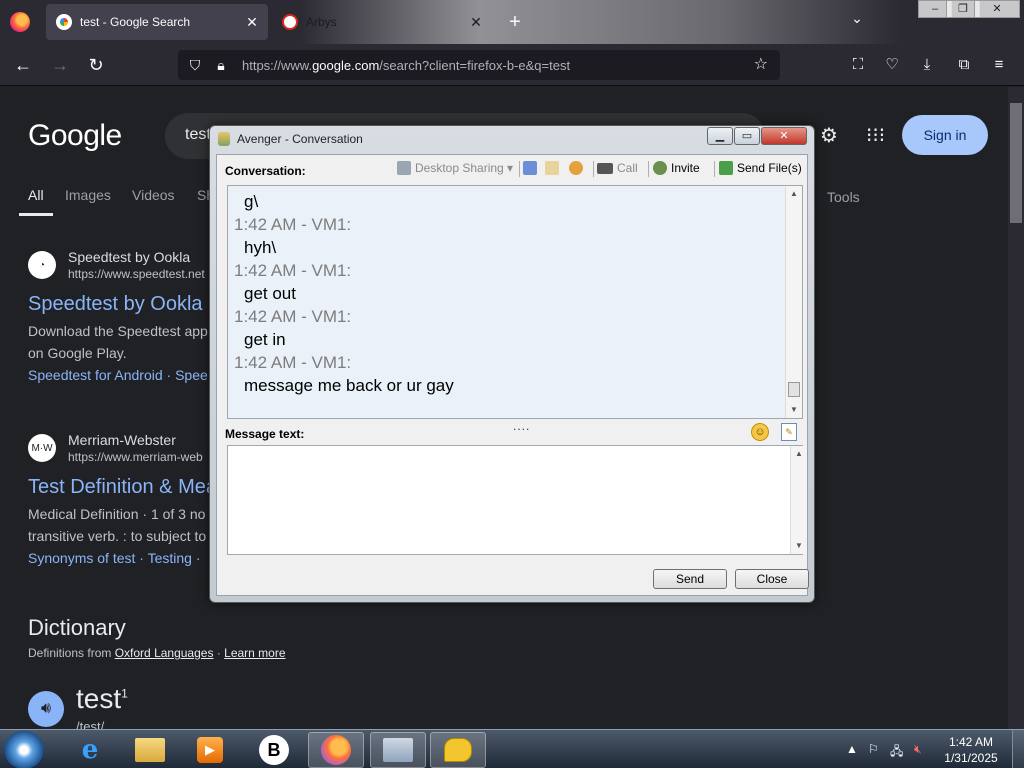 The width and height of the screenshot is (1024, 768). I want to click on result-url: https://www.merriam-web, so click(135, 457).